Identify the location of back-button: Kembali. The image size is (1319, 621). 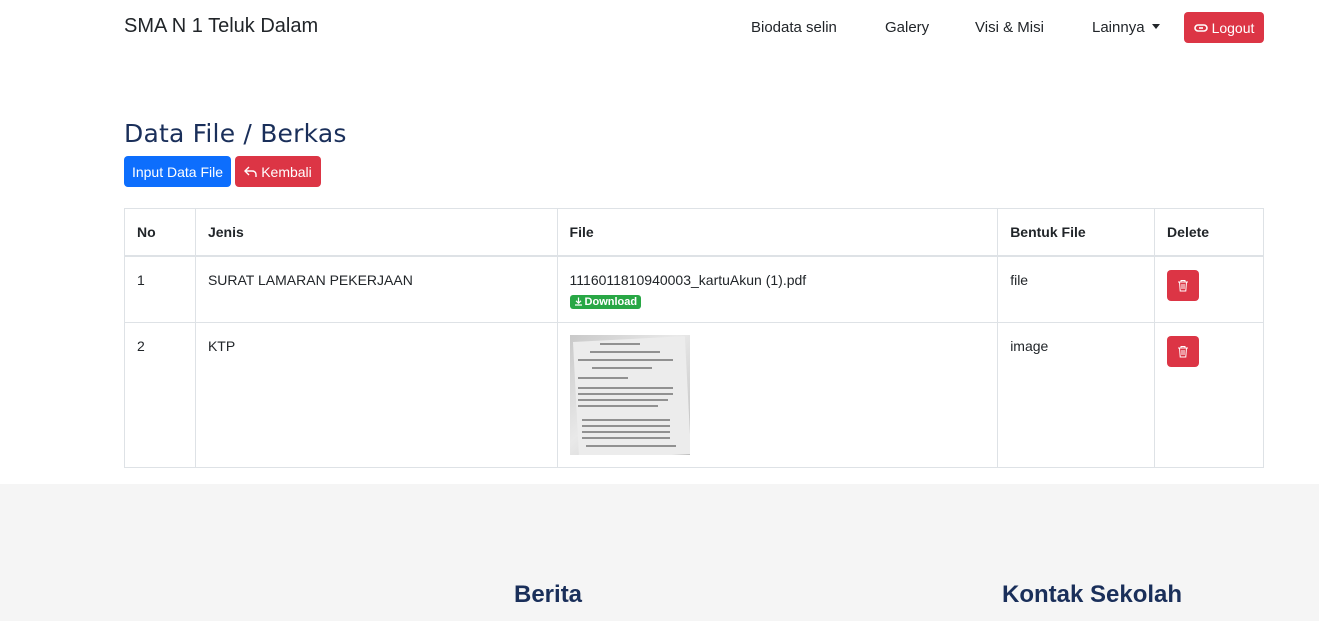
(278, 171).